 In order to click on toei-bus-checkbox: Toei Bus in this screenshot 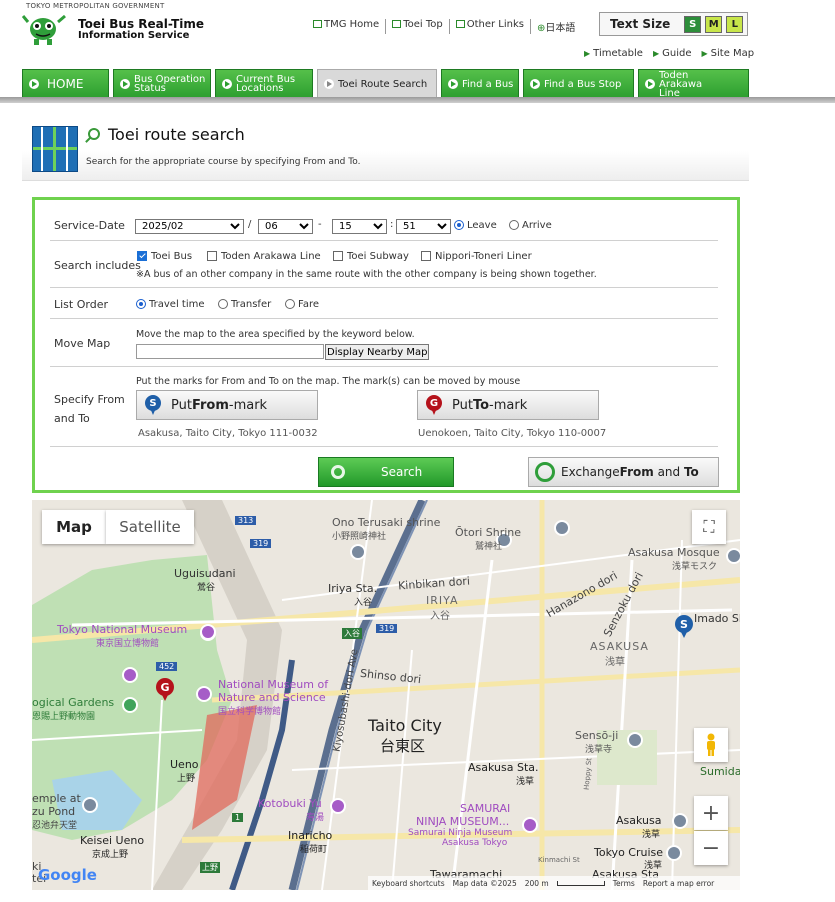, I will do `click(164, 256)`.